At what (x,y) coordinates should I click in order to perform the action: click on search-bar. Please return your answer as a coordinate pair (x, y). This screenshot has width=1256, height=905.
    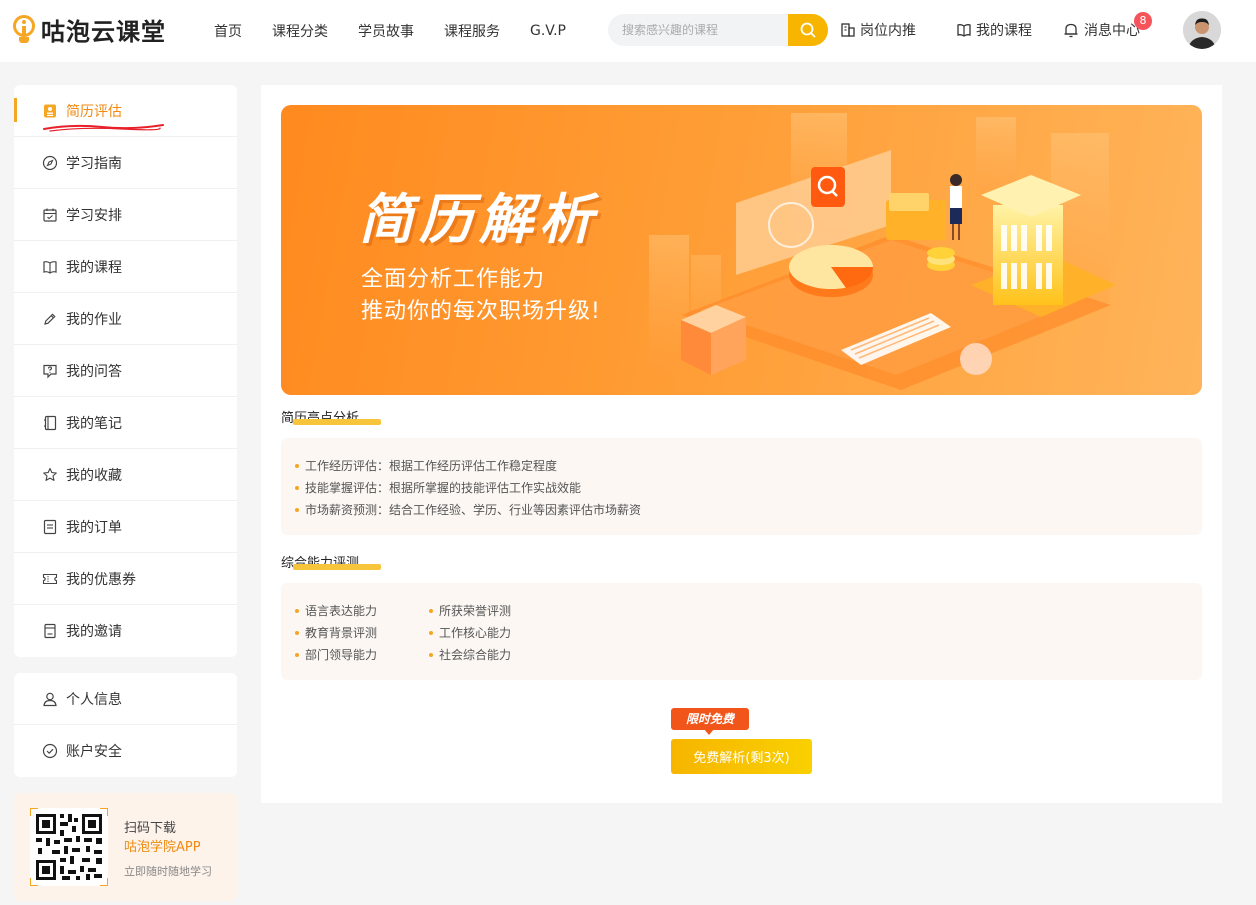
    Looking at the image, I should click on (718, 30).